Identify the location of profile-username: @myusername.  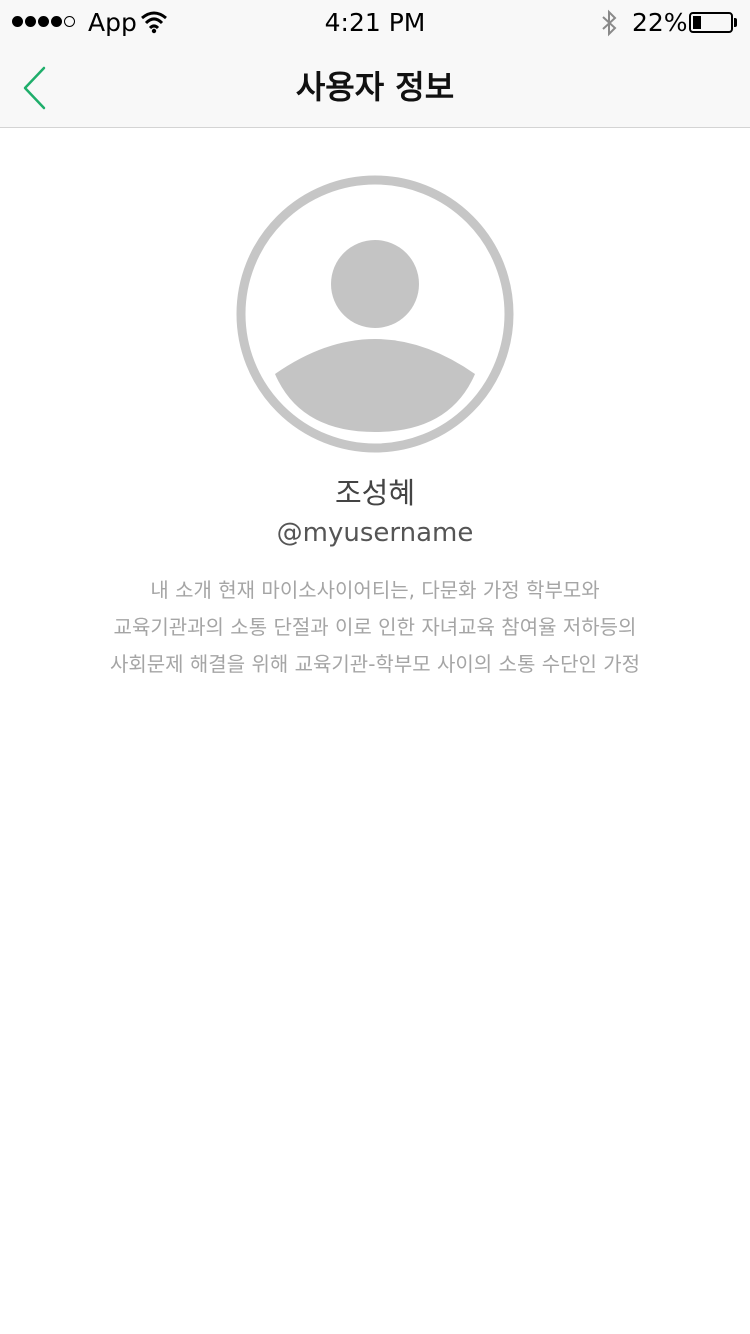
(375, 533).